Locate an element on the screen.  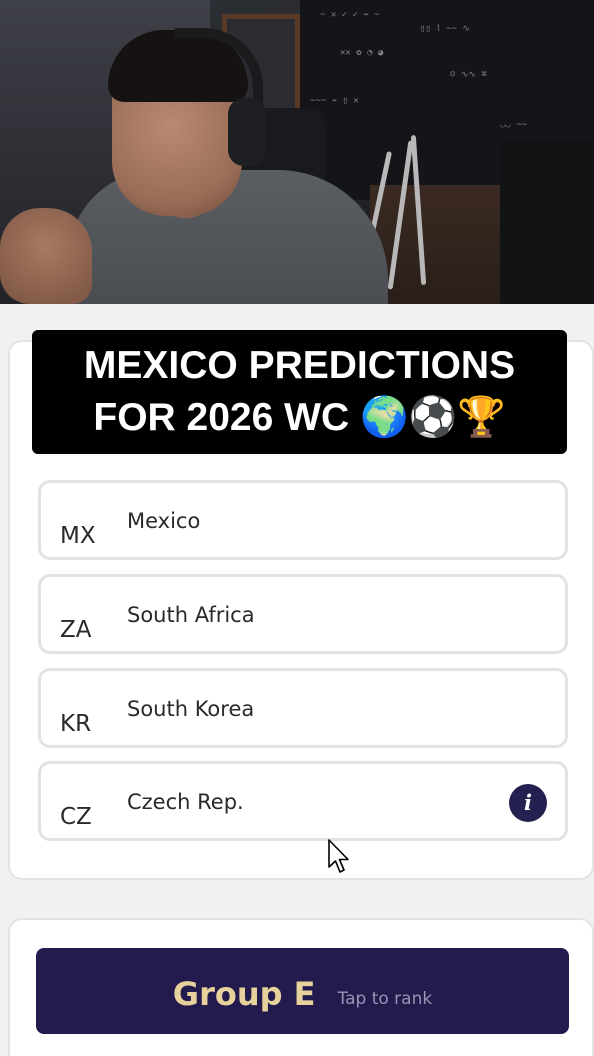
group-title: Group E is located at coordinates (244, 994).